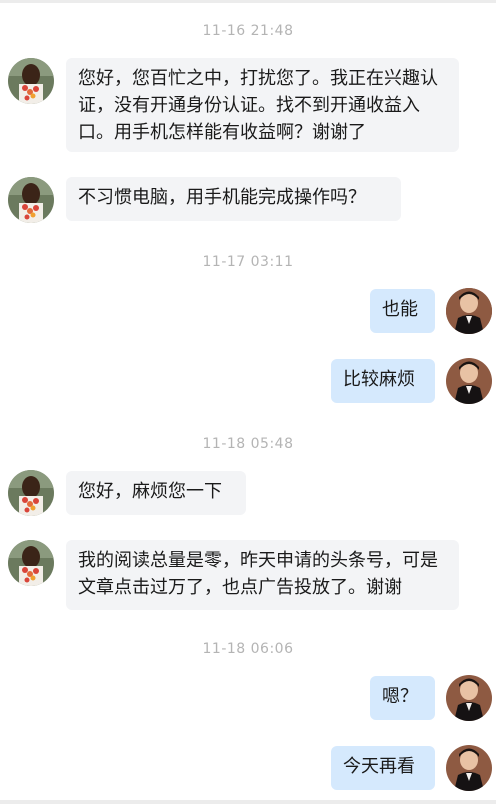 Image resolution: width=496 pixels, height=804 pixels. I want to click on message-bubble: 也能, so click(402, 311).